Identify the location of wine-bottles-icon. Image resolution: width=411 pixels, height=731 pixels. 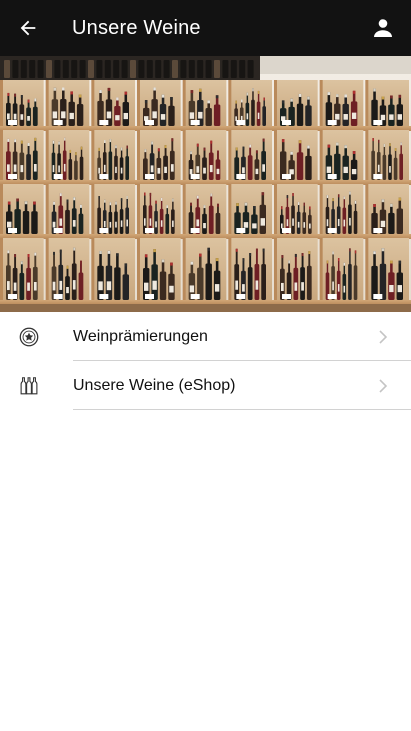
(29, 386).